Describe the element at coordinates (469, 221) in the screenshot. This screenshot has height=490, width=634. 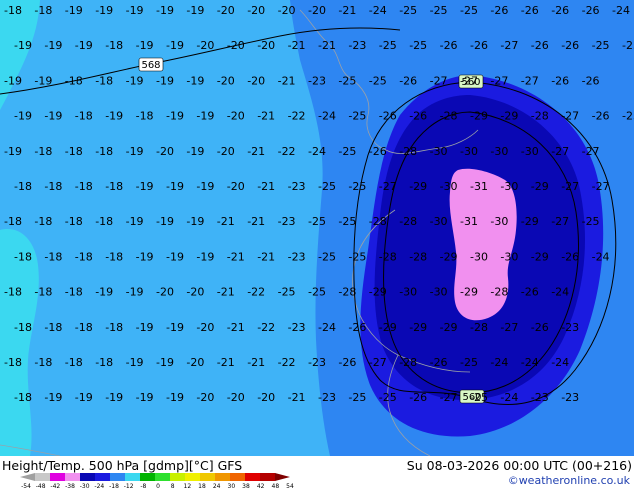
I see `temperature-label: -31` at that location.